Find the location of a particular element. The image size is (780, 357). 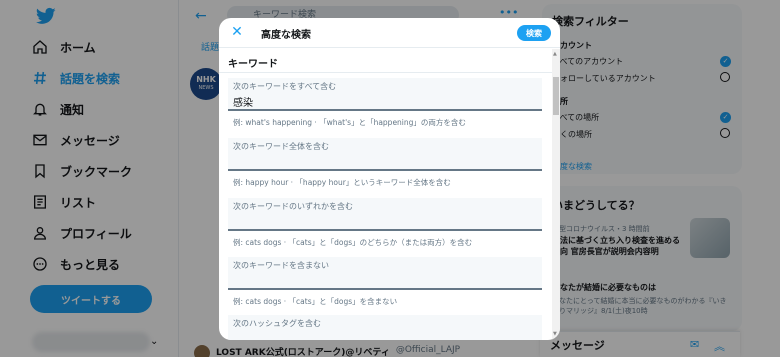

field-label: 次のキーワードを含まない is located at coordinates (281, 265).